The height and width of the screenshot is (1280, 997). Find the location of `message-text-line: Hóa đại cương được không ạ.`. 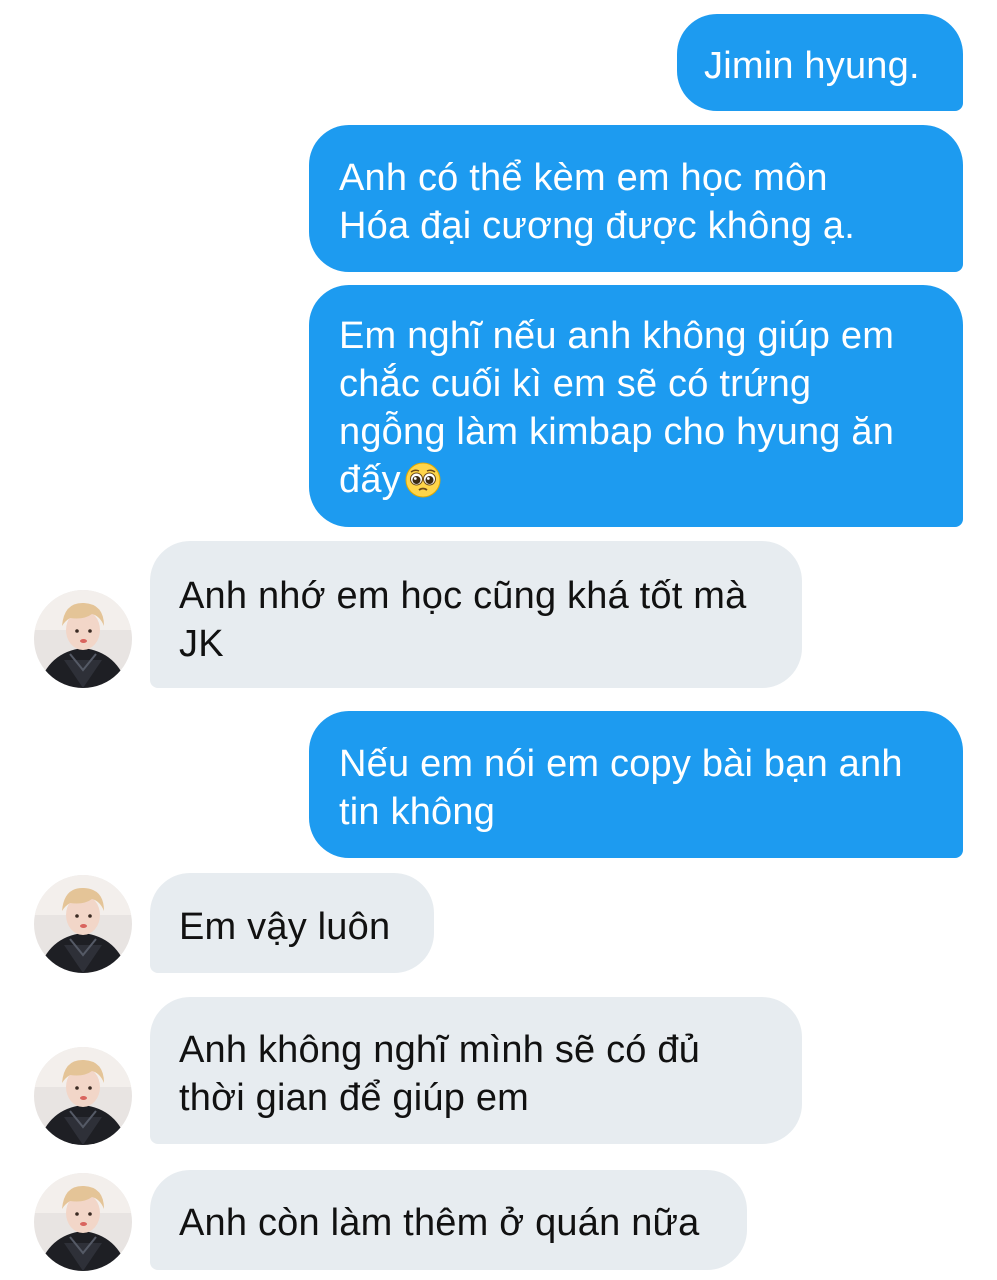

message-text-line: Hóa đại cương được không ạ. is located at coordinates (597, 226).